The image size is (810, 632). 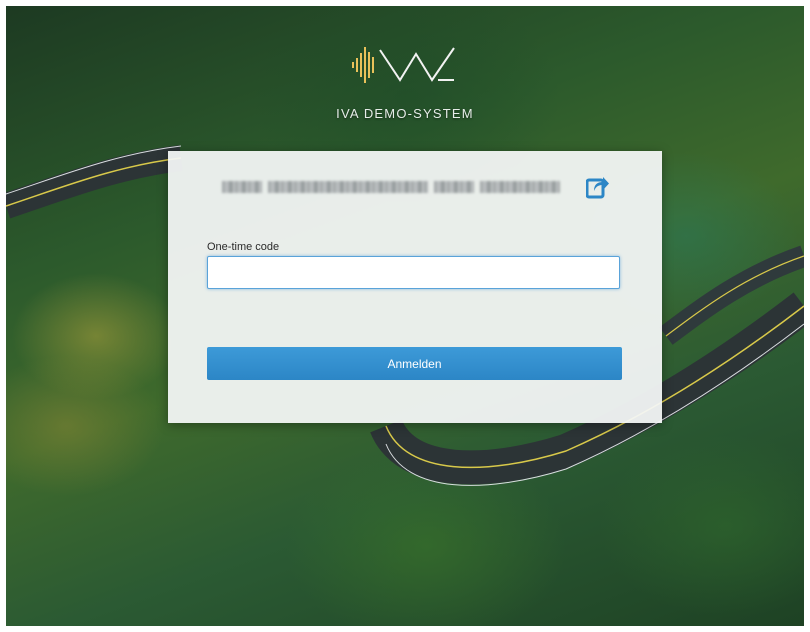 I want to click on switch-account-button, so click(x=597, y=187).